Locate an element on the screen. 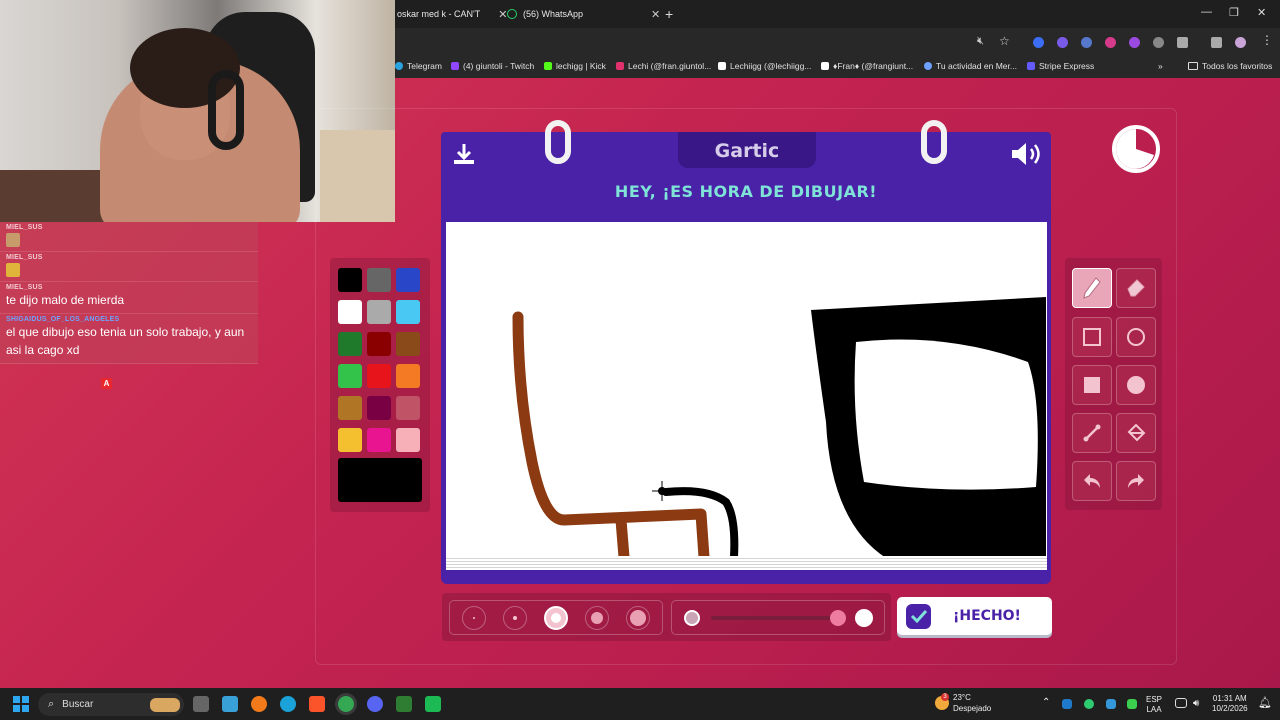  line-tool is located at coordinates (1092, 433).